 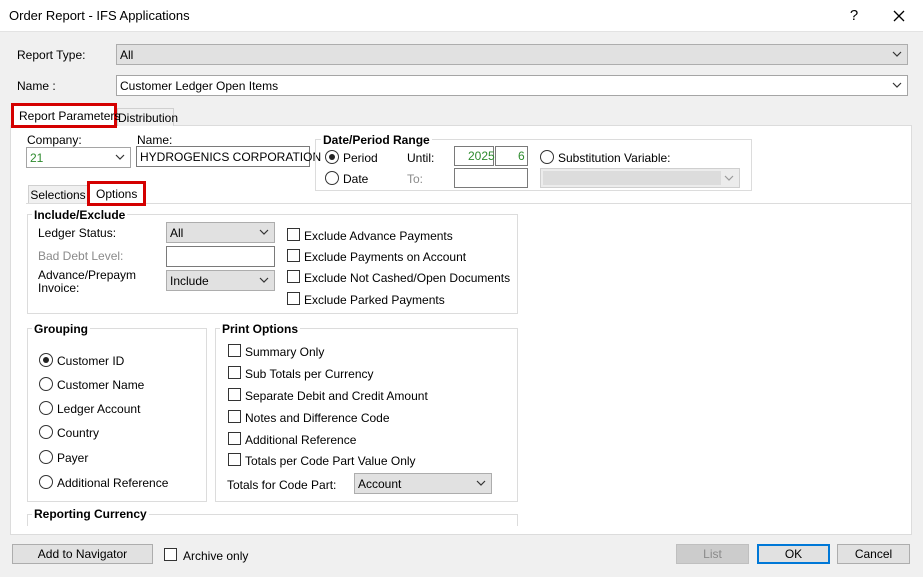 What do you see at coordinates (70, 116) in the screenshot?
I see `tab-report-parameters-label: Report Parameters` at bounding box center [70, 116].